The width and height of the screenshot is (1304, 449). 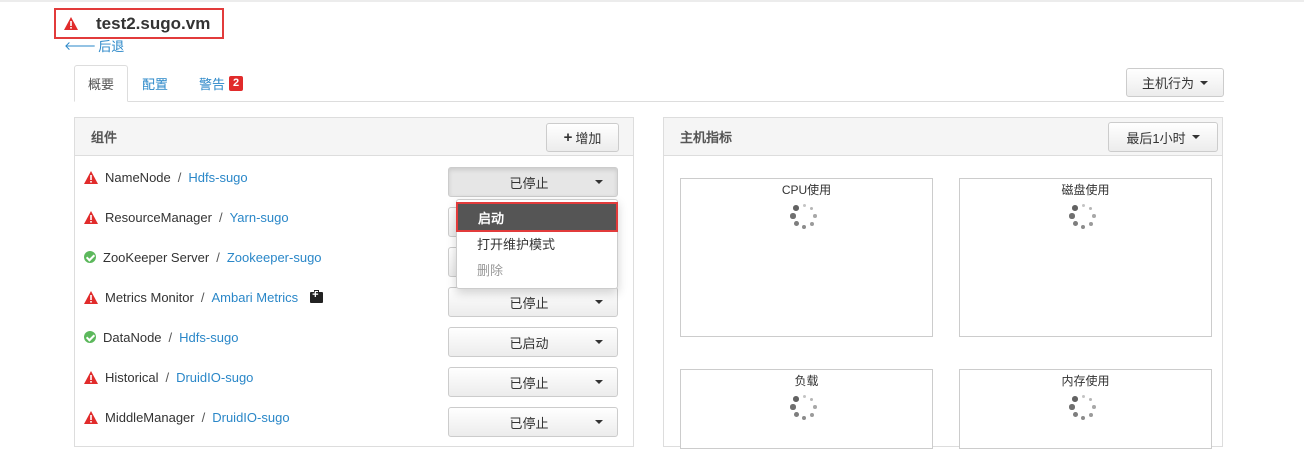 I want to click on component-row-middlemanager: MiddleManager / DruidIO-sugo, so click(x=187, y=417).